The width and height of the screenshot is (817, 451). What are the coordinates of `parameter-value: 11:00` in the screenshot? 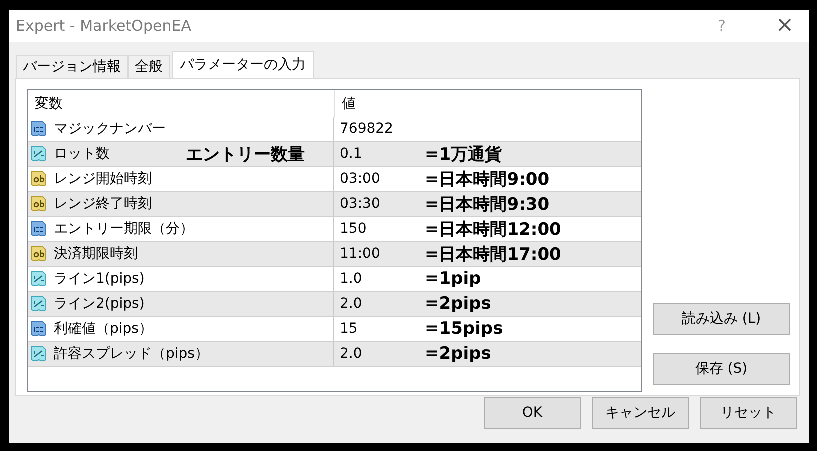 It's located at (382, 254).